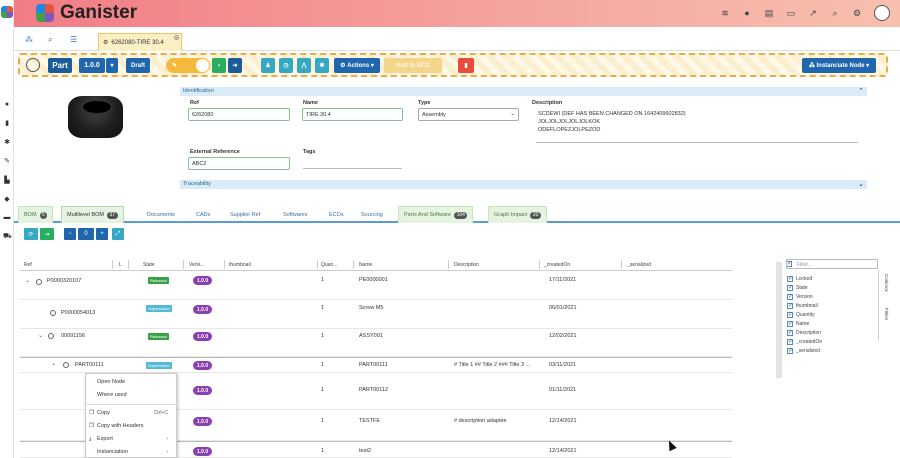 The width and height of the screenshot is (900, 458). Describe the element at coordinates (176, 37) in the screenshot. I see `close-tab-icon: ×` at that location.